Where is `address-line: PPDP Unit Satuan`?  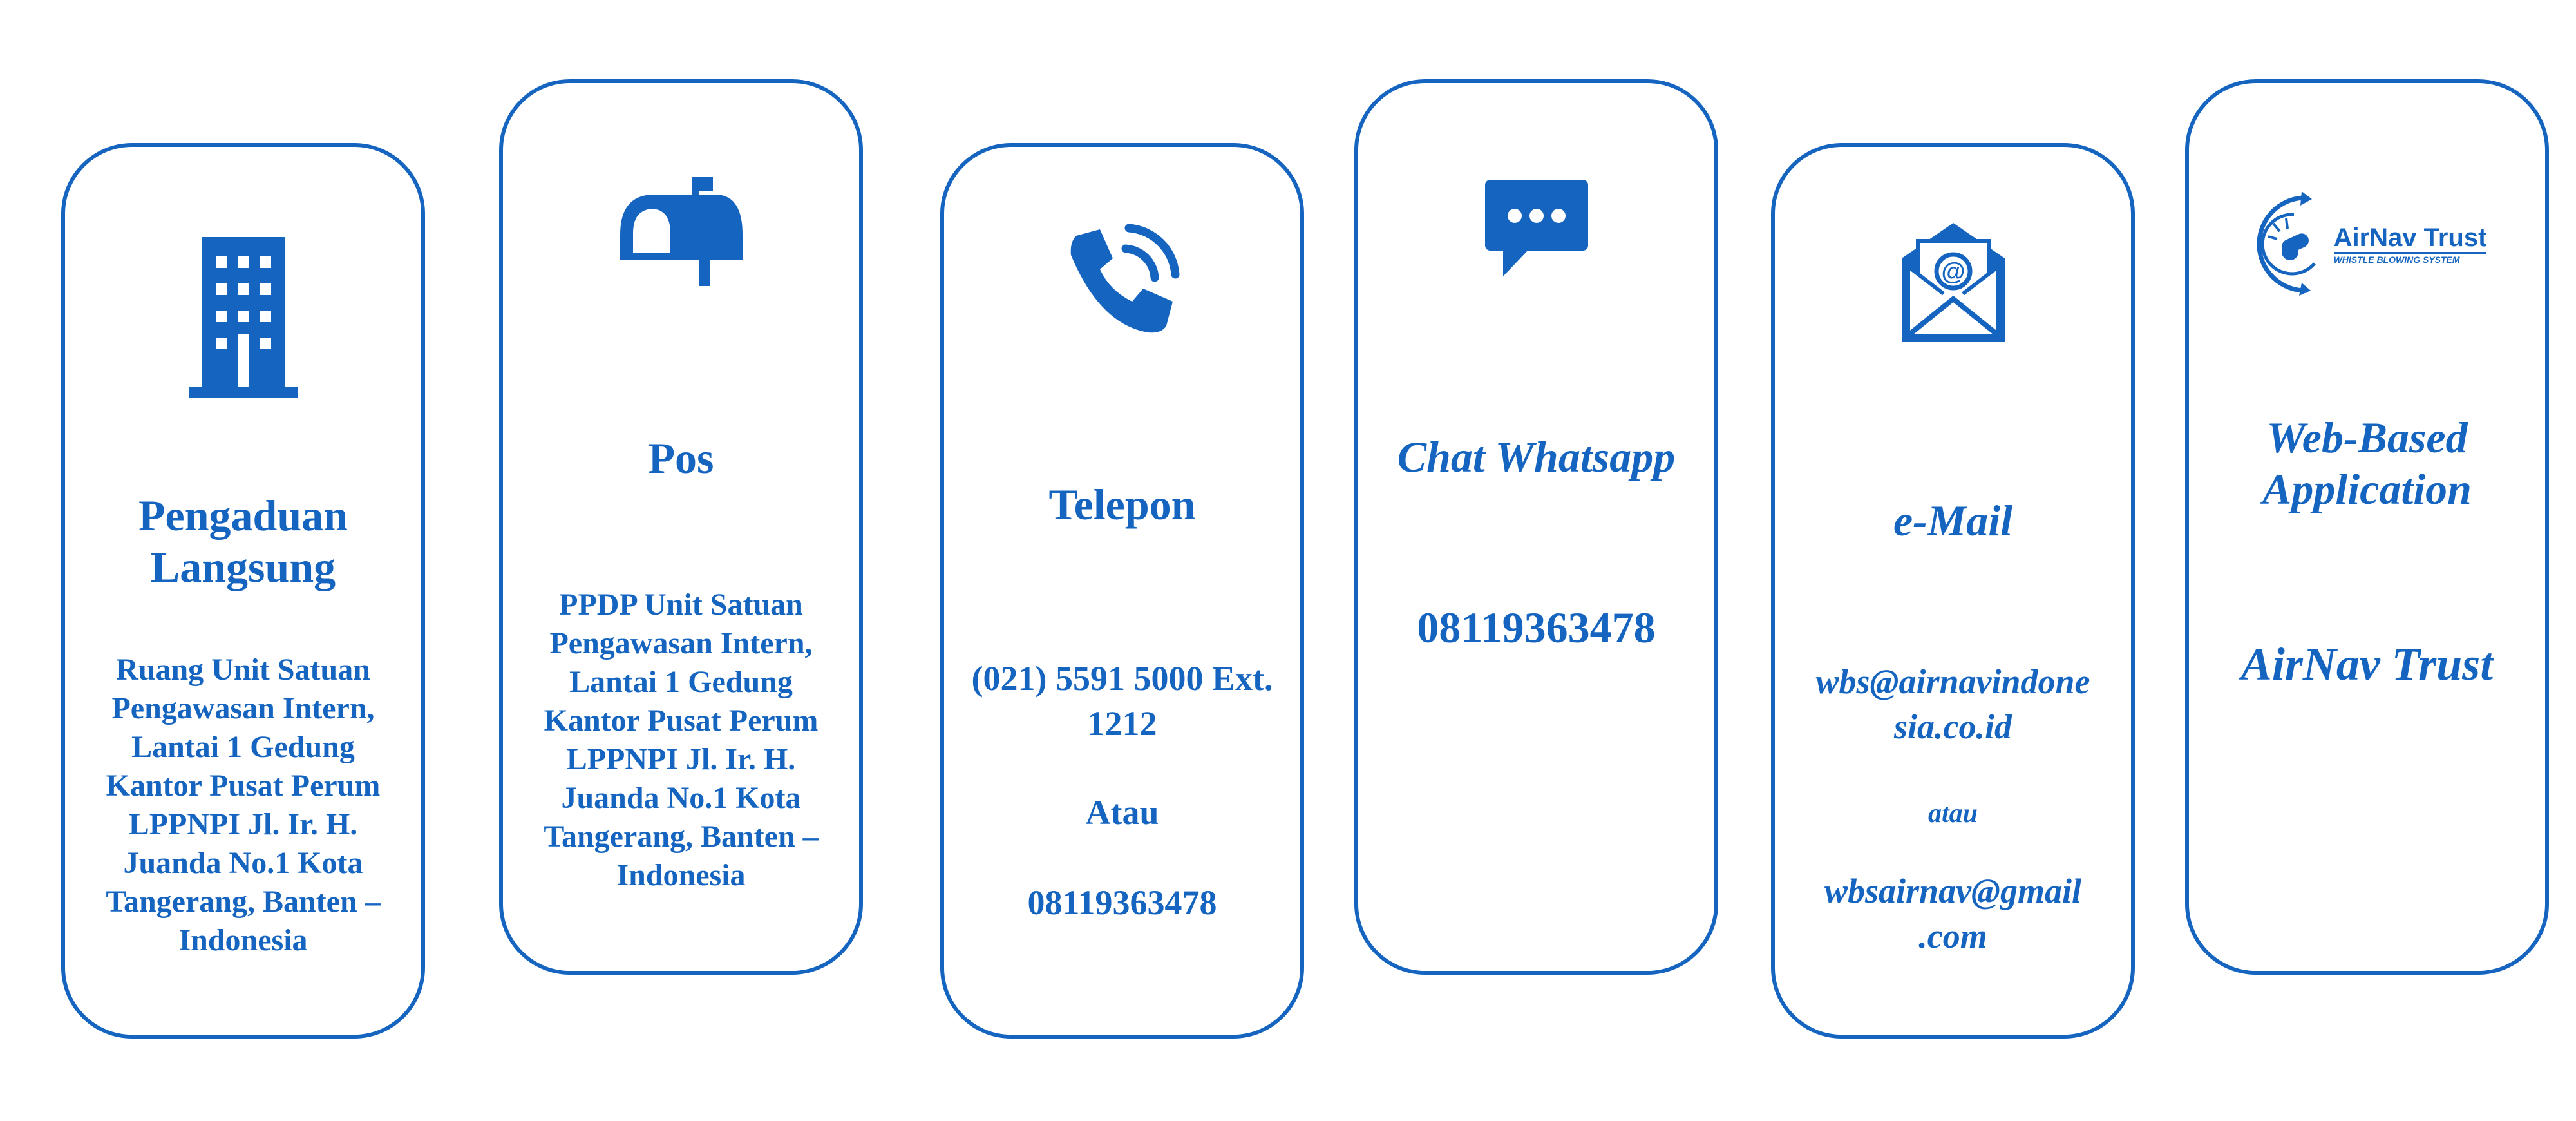
address-line: PPDP Unit Satuan is located at coordinates (681, 605).